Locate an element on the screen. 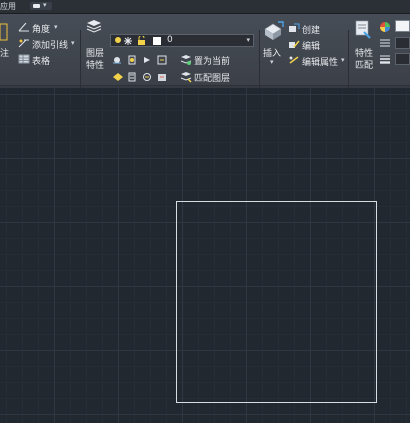 The height and width of the screenshot is (423, 410). color-dropdown is located at coordinates (402, 26).